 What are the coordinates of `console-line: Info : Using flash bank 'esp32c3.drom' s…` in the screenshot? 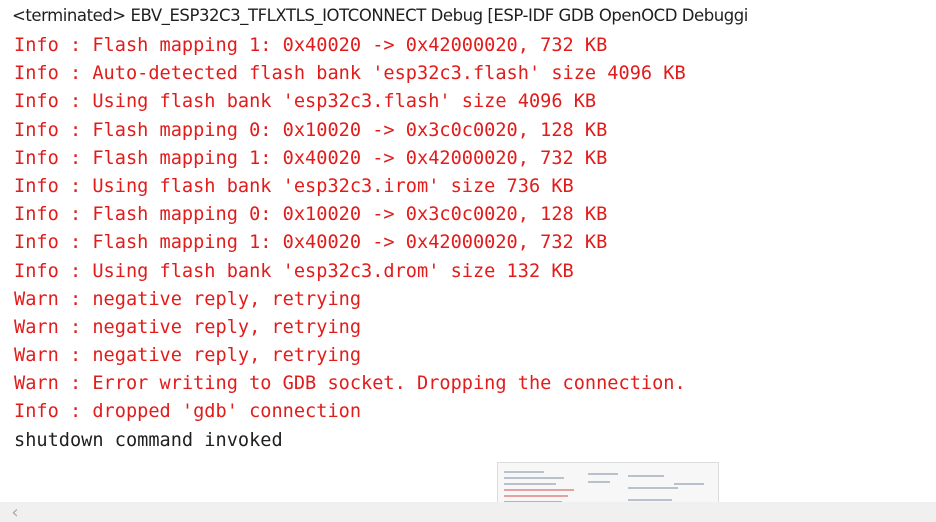 It's located at (294, 271).